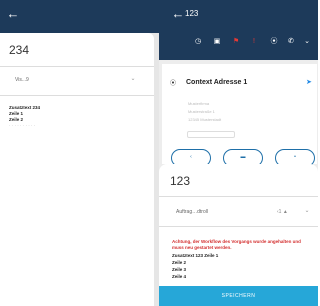 This screenshot has width=320, height=306. I want to click on clipboard-icon: ▣, so click(217, 42).